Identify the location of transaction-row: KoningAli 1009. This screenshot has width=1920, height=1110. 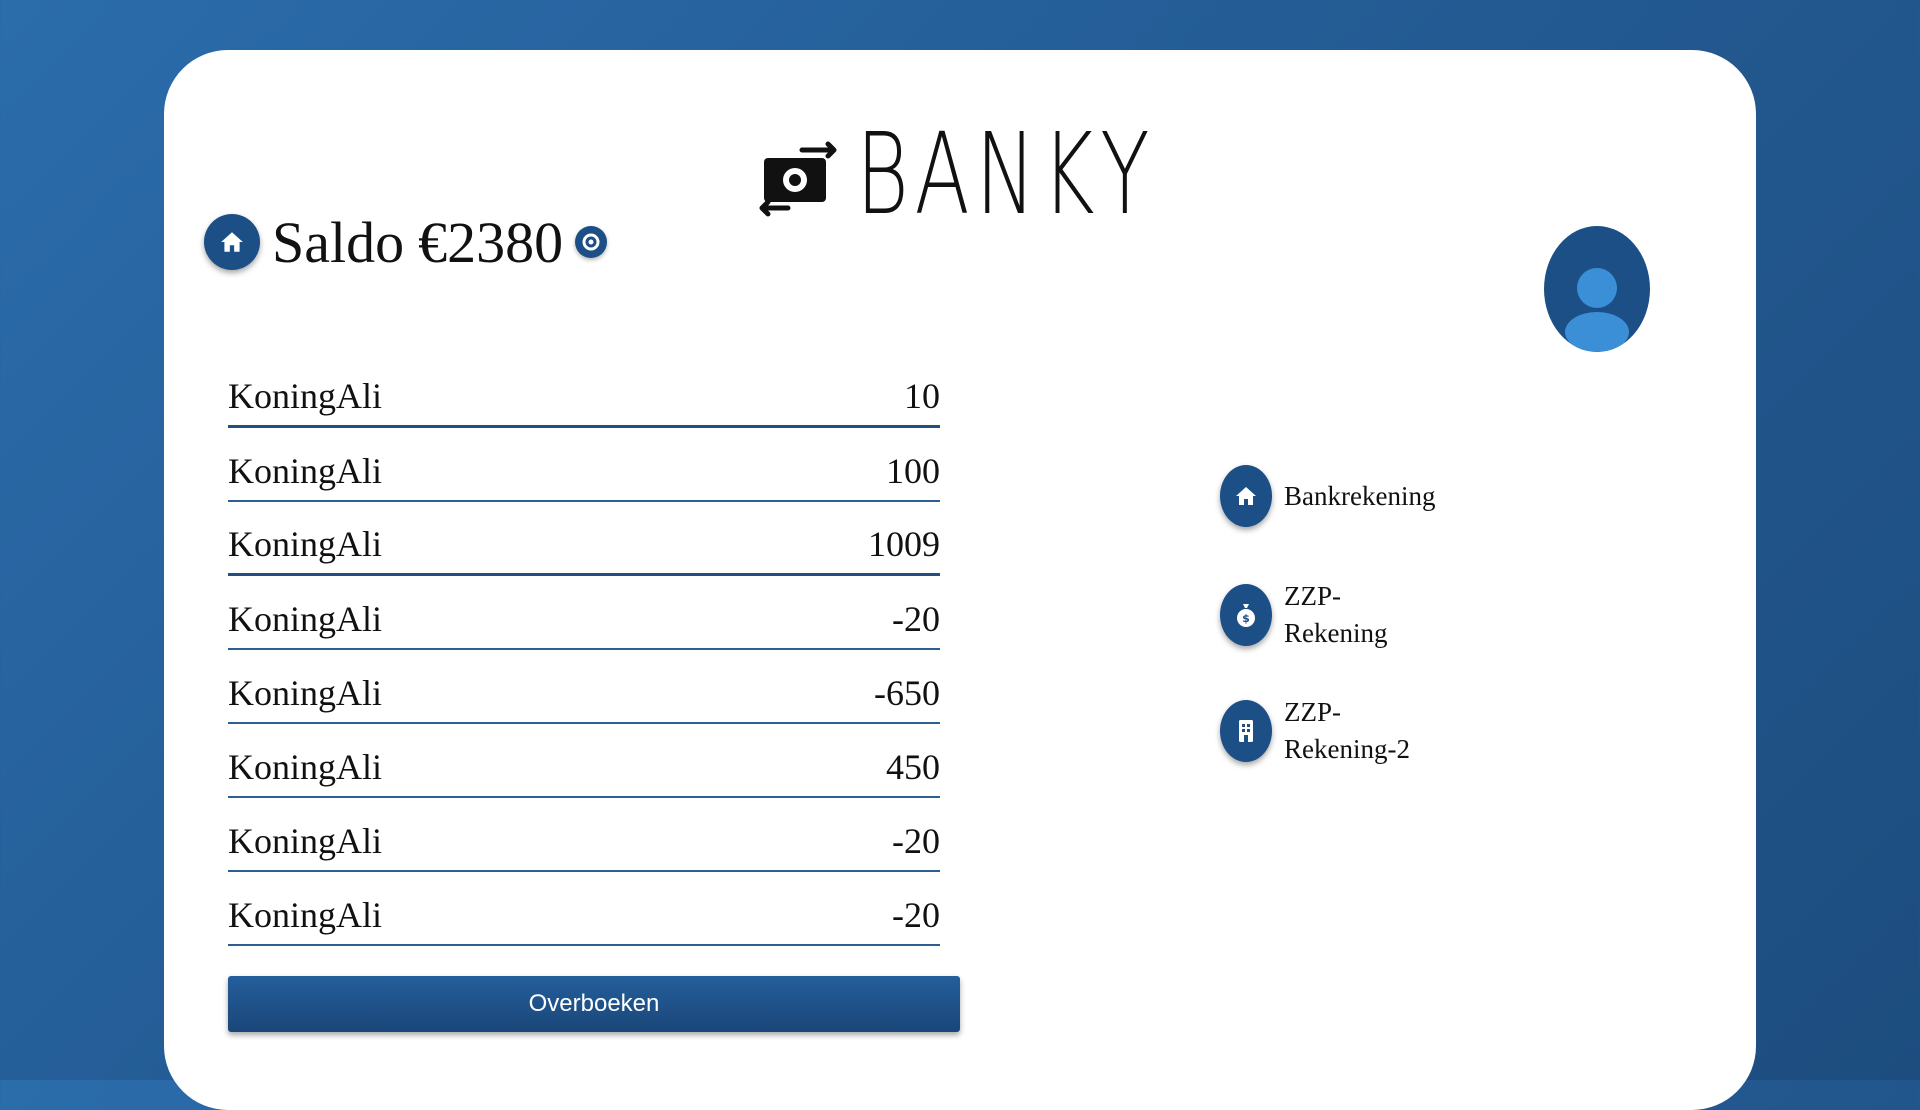
(584, 540).